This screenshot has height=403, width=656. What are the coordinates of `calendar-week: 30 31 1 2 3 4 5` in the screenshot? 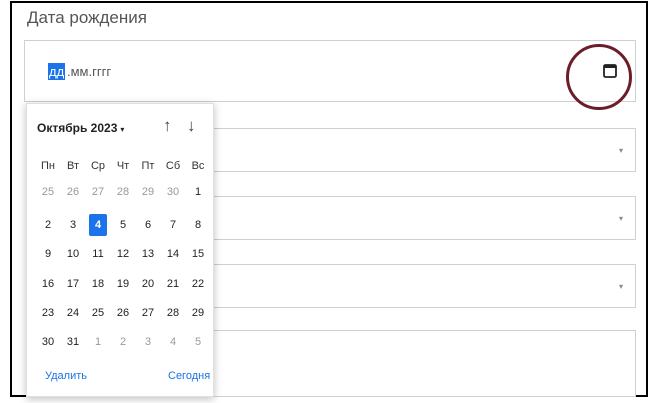 It's located at (123, 342).